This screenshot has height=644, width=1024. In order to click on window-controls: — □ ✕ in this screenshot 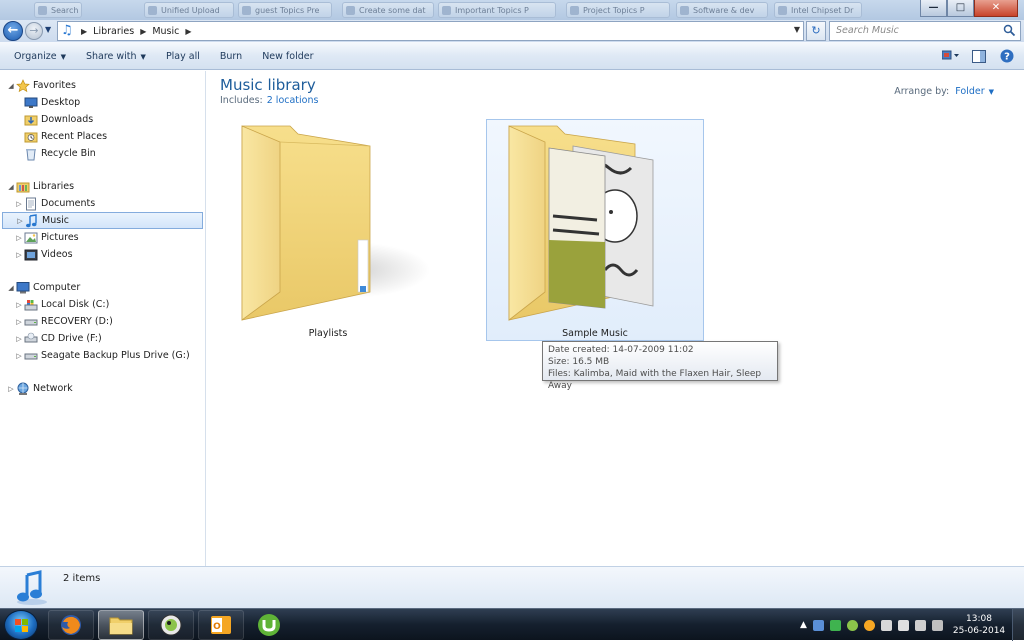, I will do `click(969, 9)`.